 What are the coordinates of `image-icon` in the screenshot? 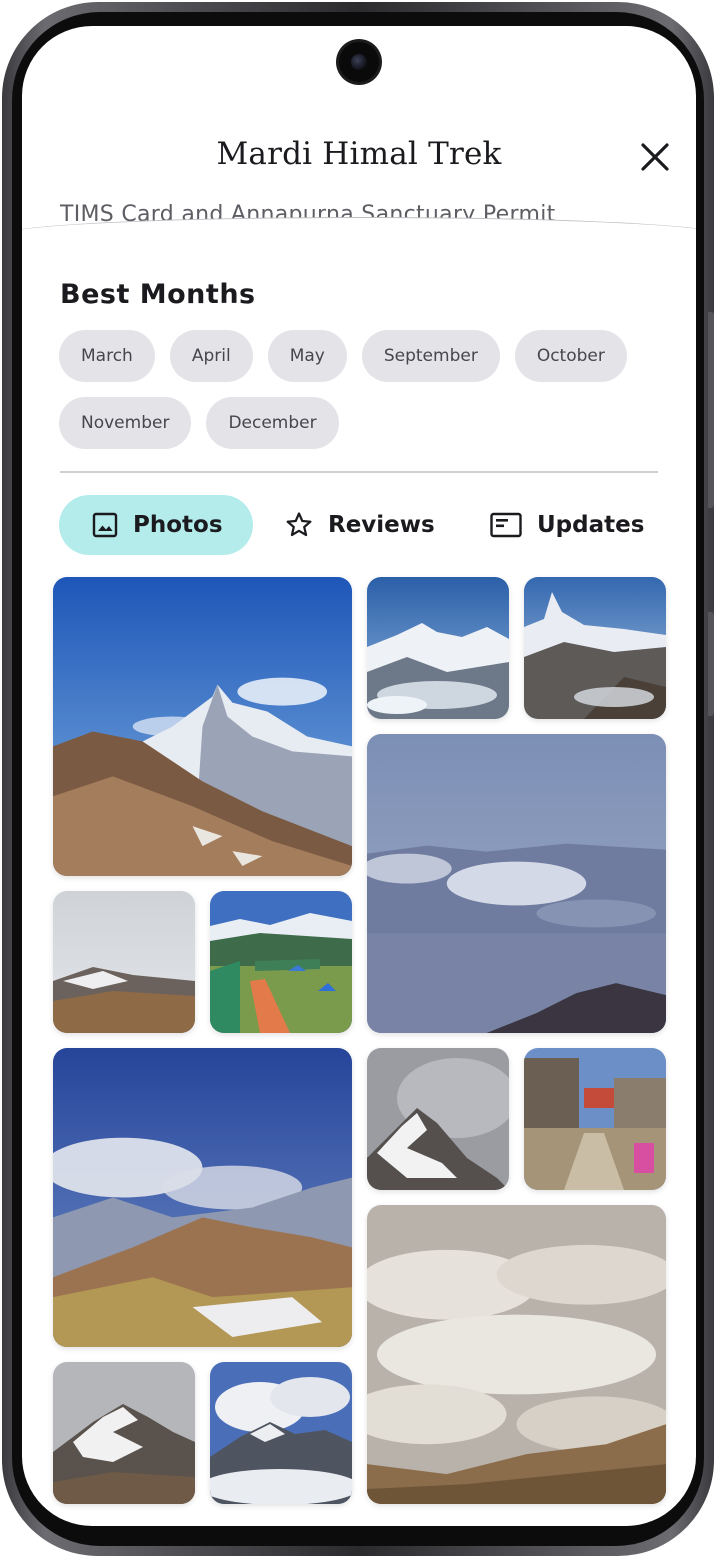 It's located at (105, 525).